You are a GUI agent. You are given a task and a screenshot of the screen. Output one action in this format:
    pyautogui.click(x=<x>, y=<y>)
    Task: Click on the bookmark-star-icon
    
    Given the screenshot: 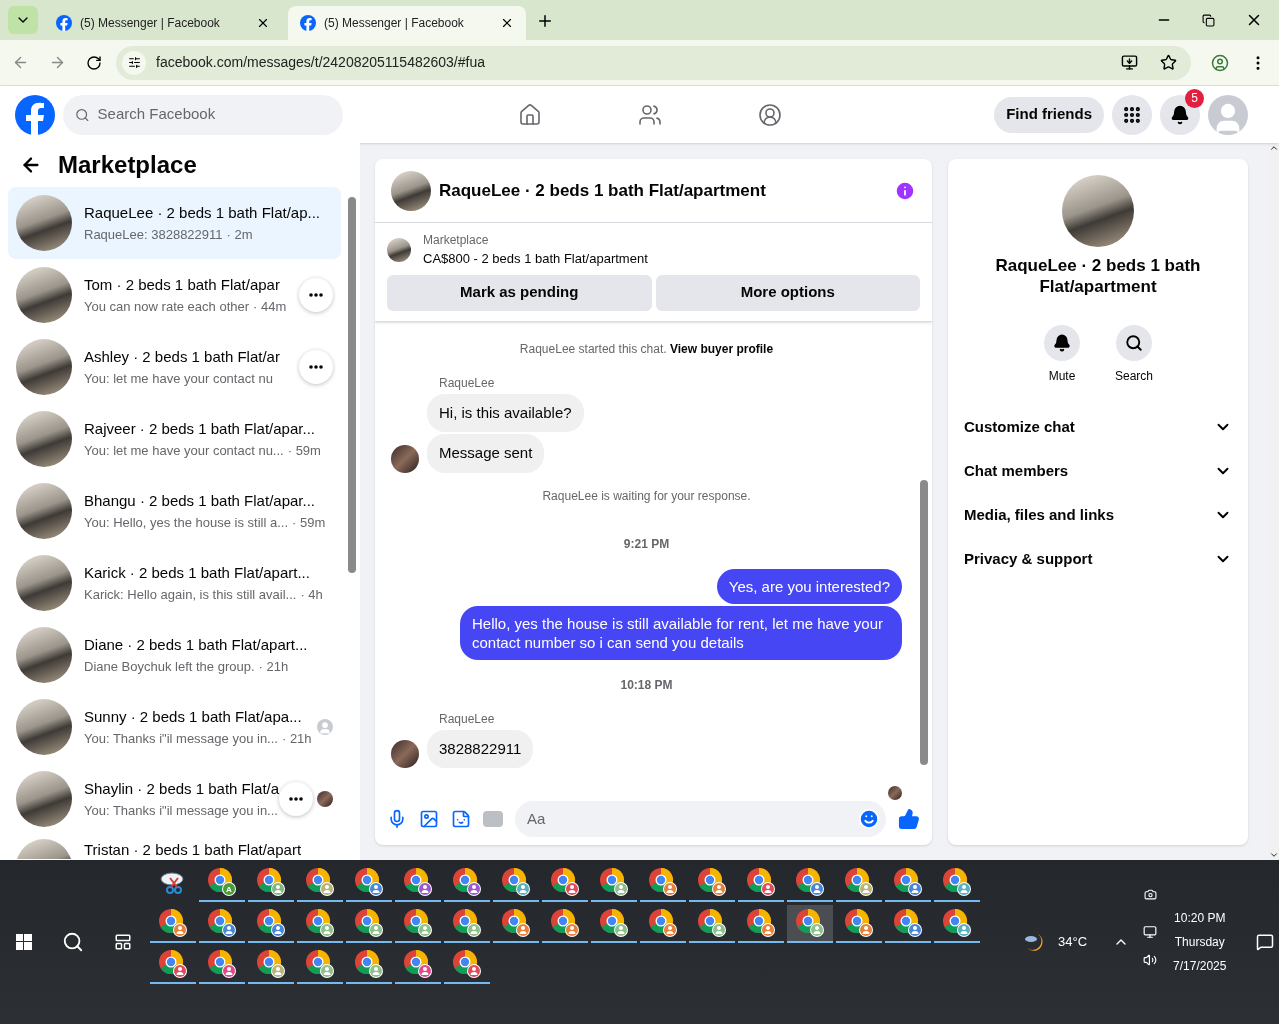 What is the action you would take?
    pyautogui.click(x=1168, y=62)
    